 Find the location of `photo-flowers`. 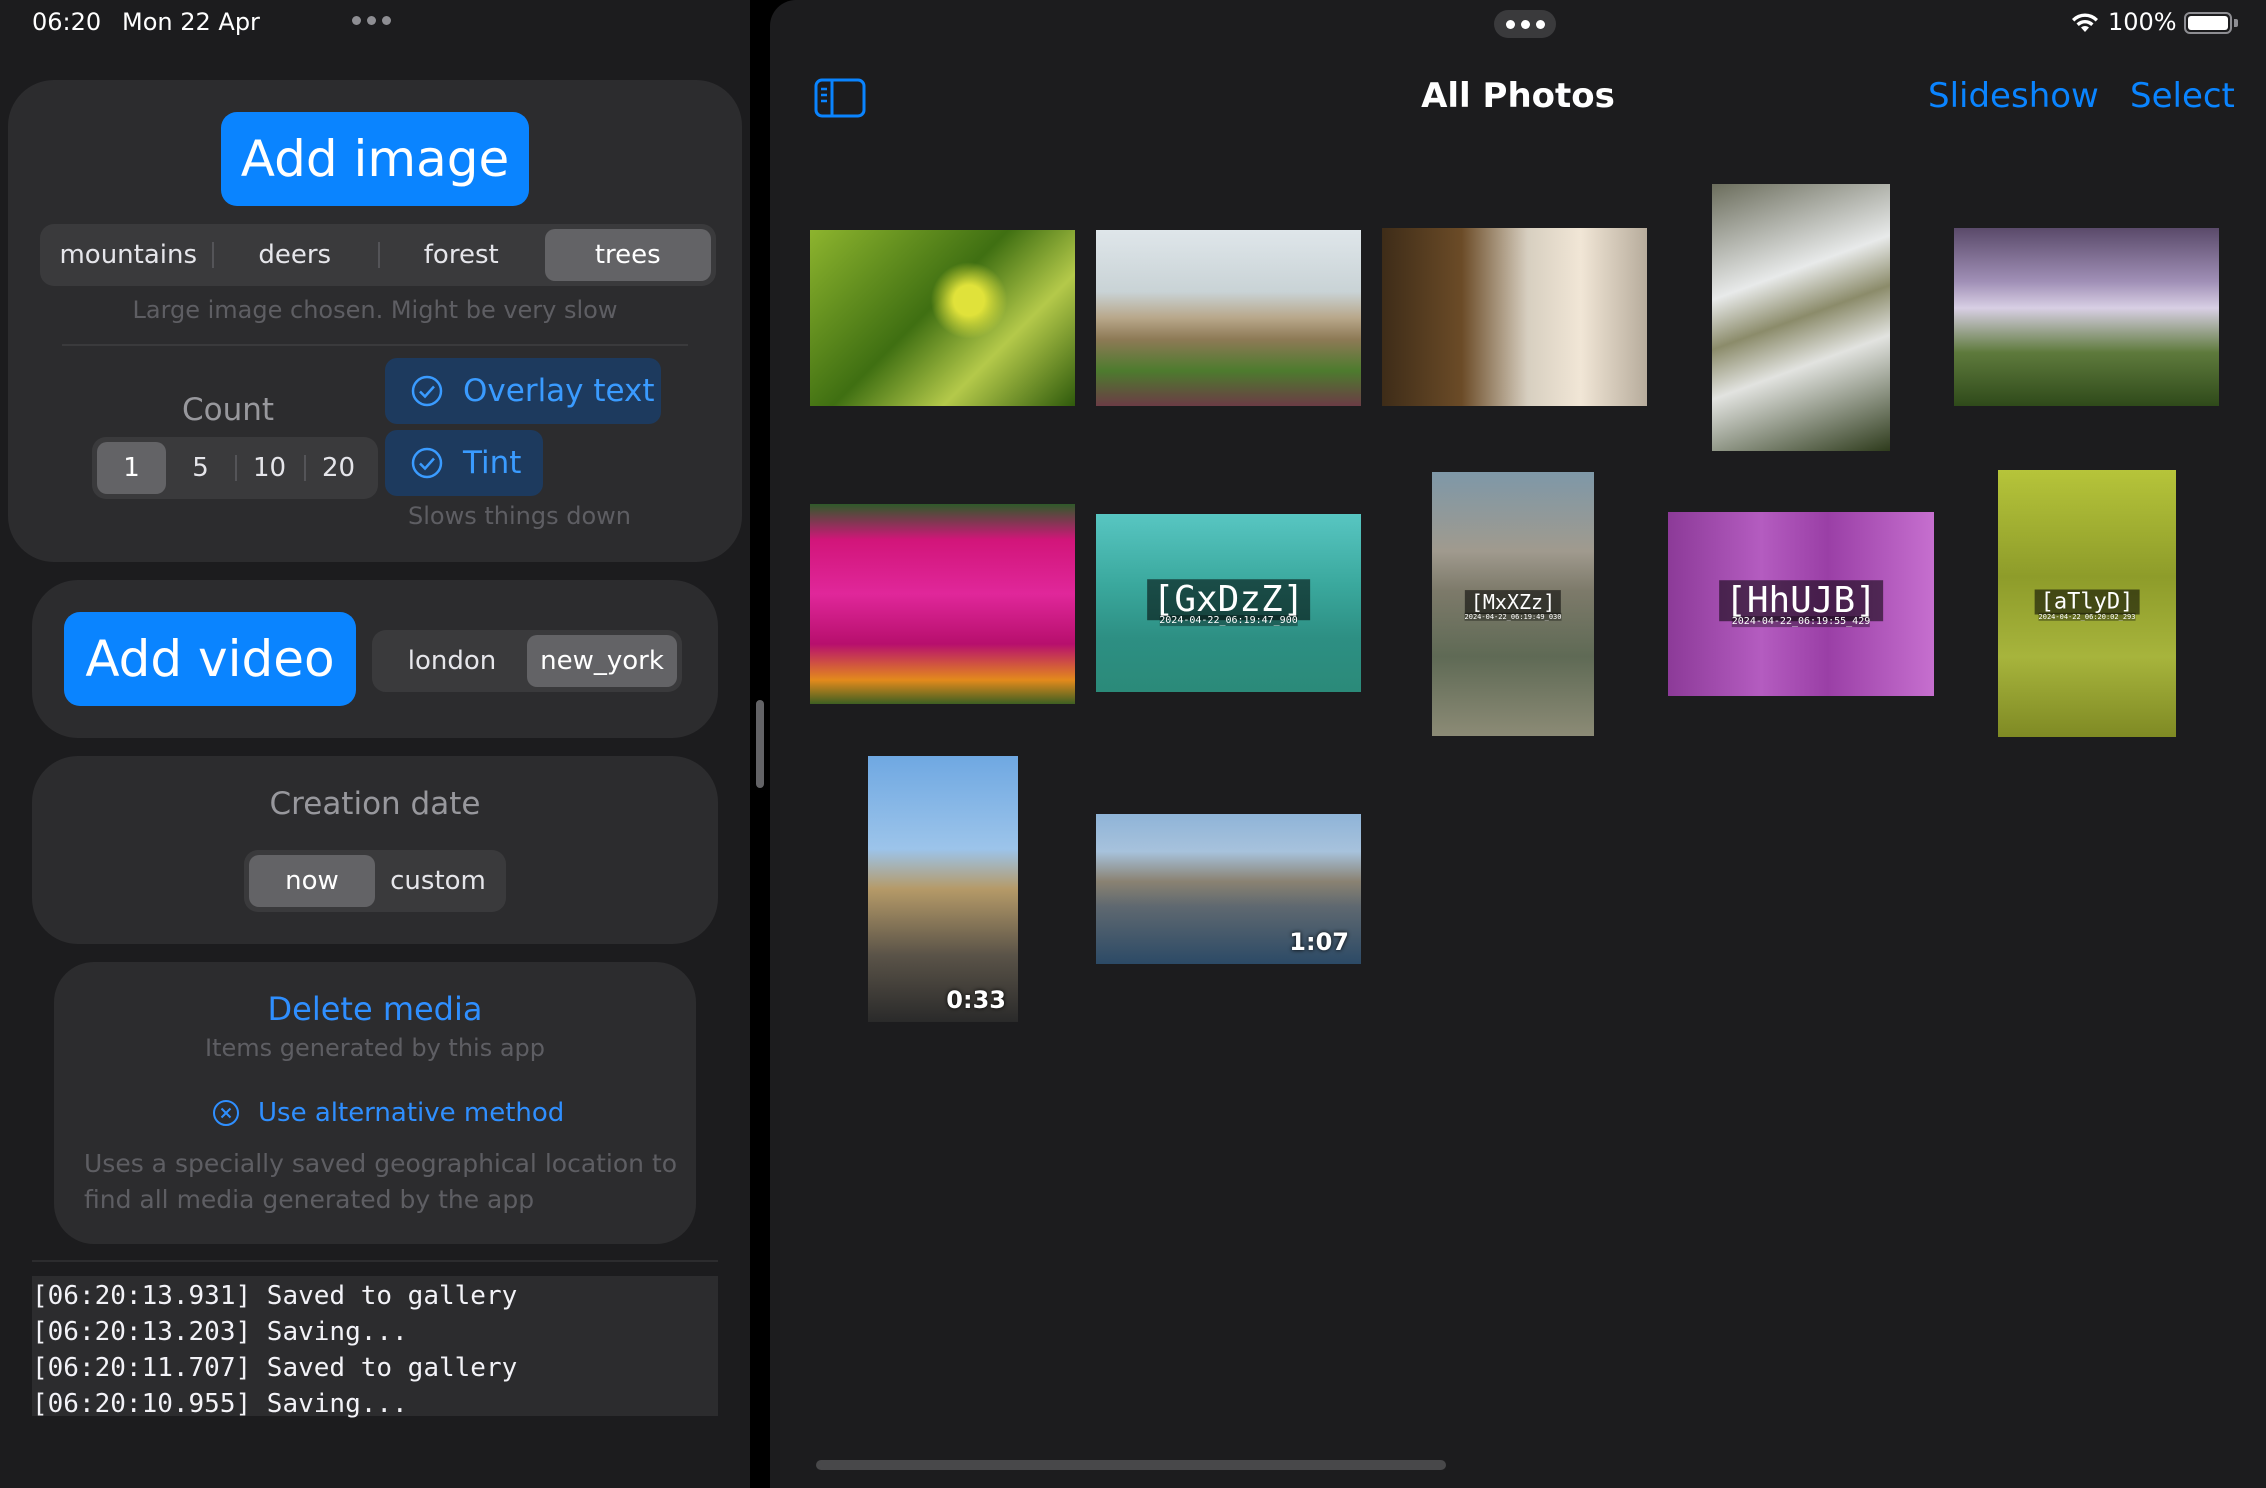

photo-flowers is located at coordinates (942, 604).